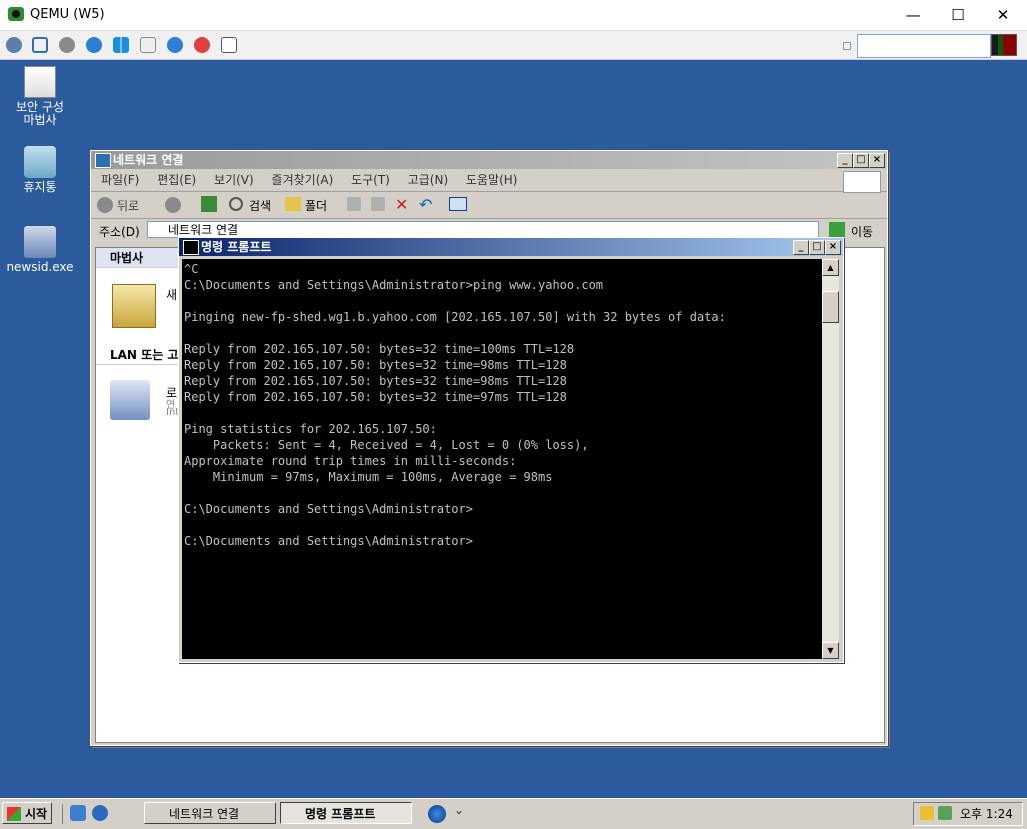 The width and height of the screenshot is (1027, 829). I want to click on network-window-title: 네트워크 연결, so click(148, 160).